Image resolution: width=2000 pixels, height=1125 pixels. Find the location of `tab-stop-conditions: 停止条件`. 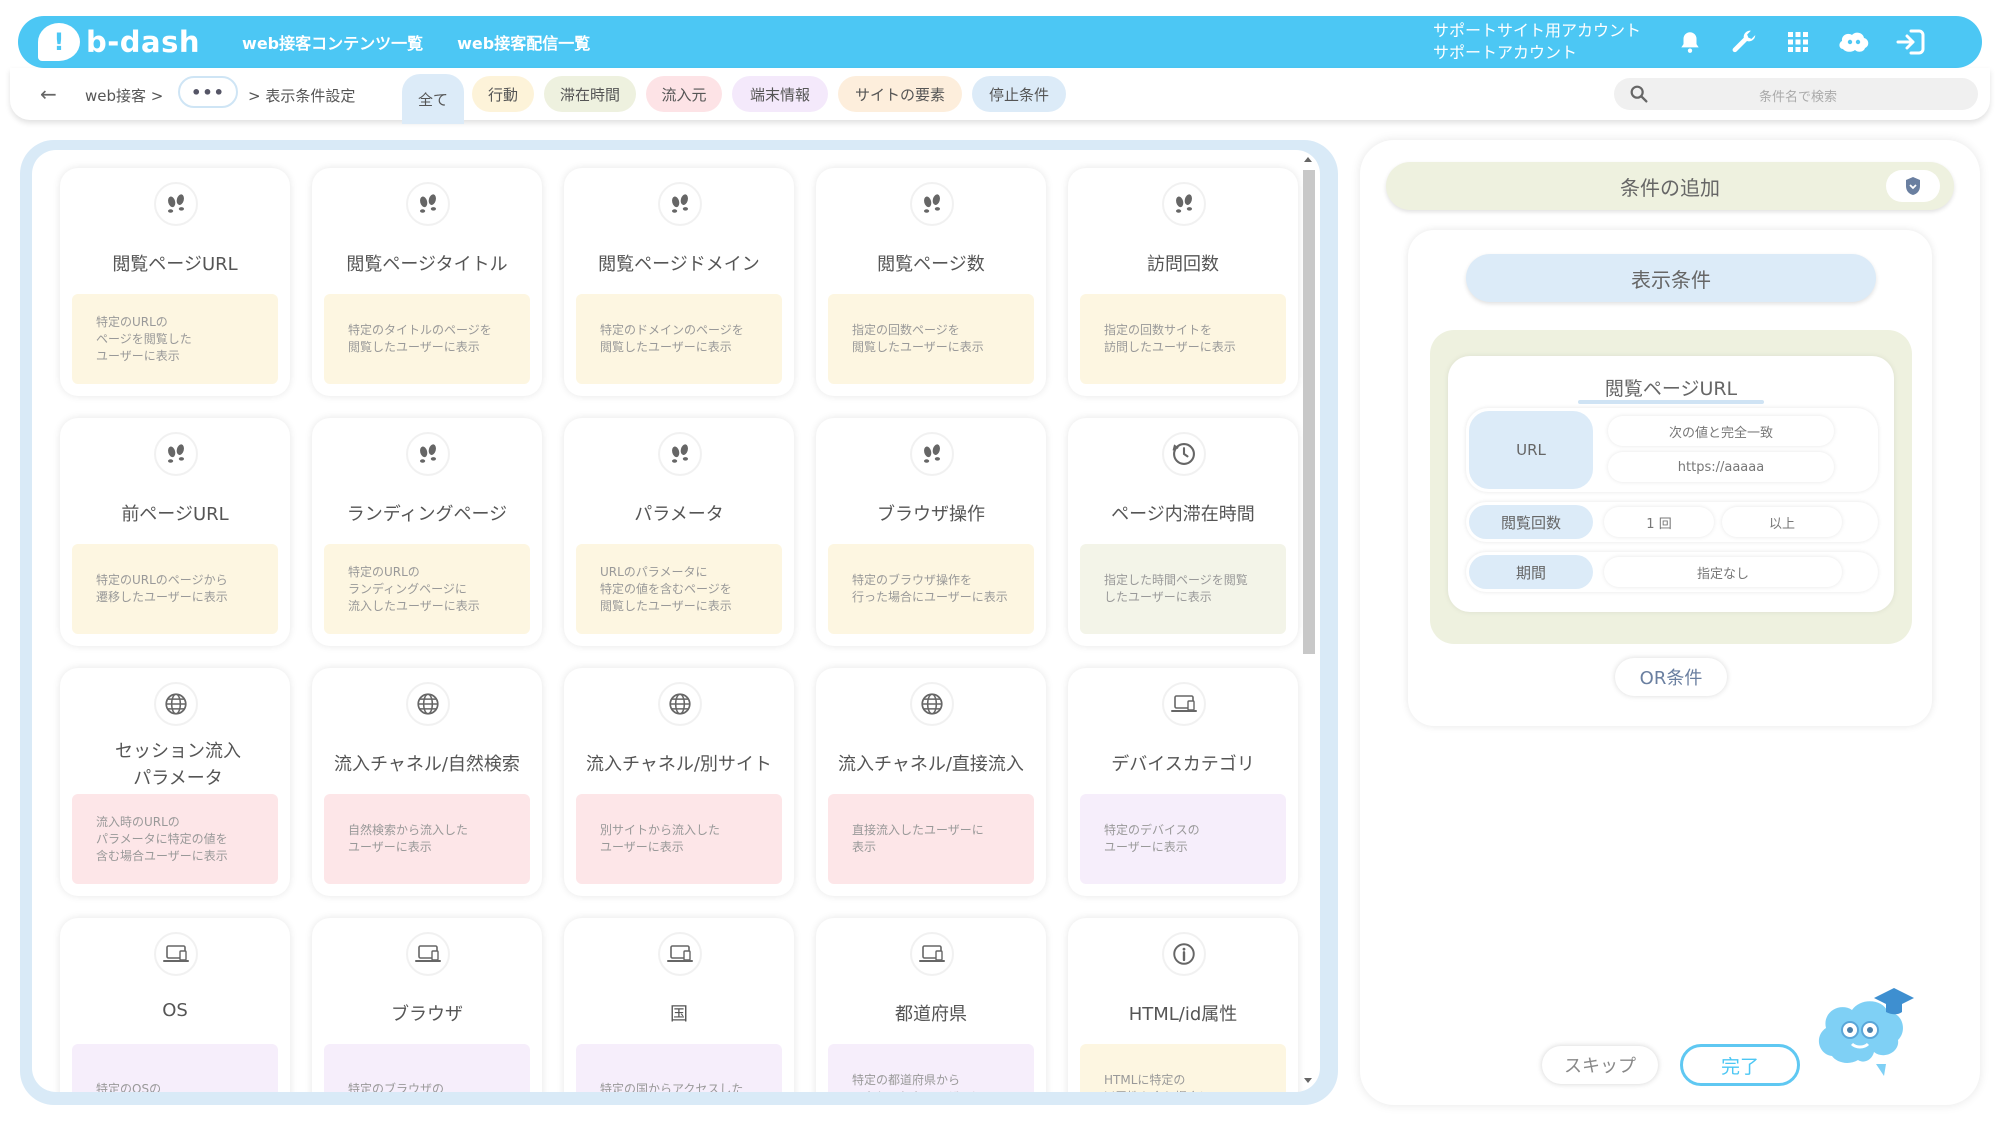

tab-stop-conditions: 停止条件 is located at coordinates (1019, 94).